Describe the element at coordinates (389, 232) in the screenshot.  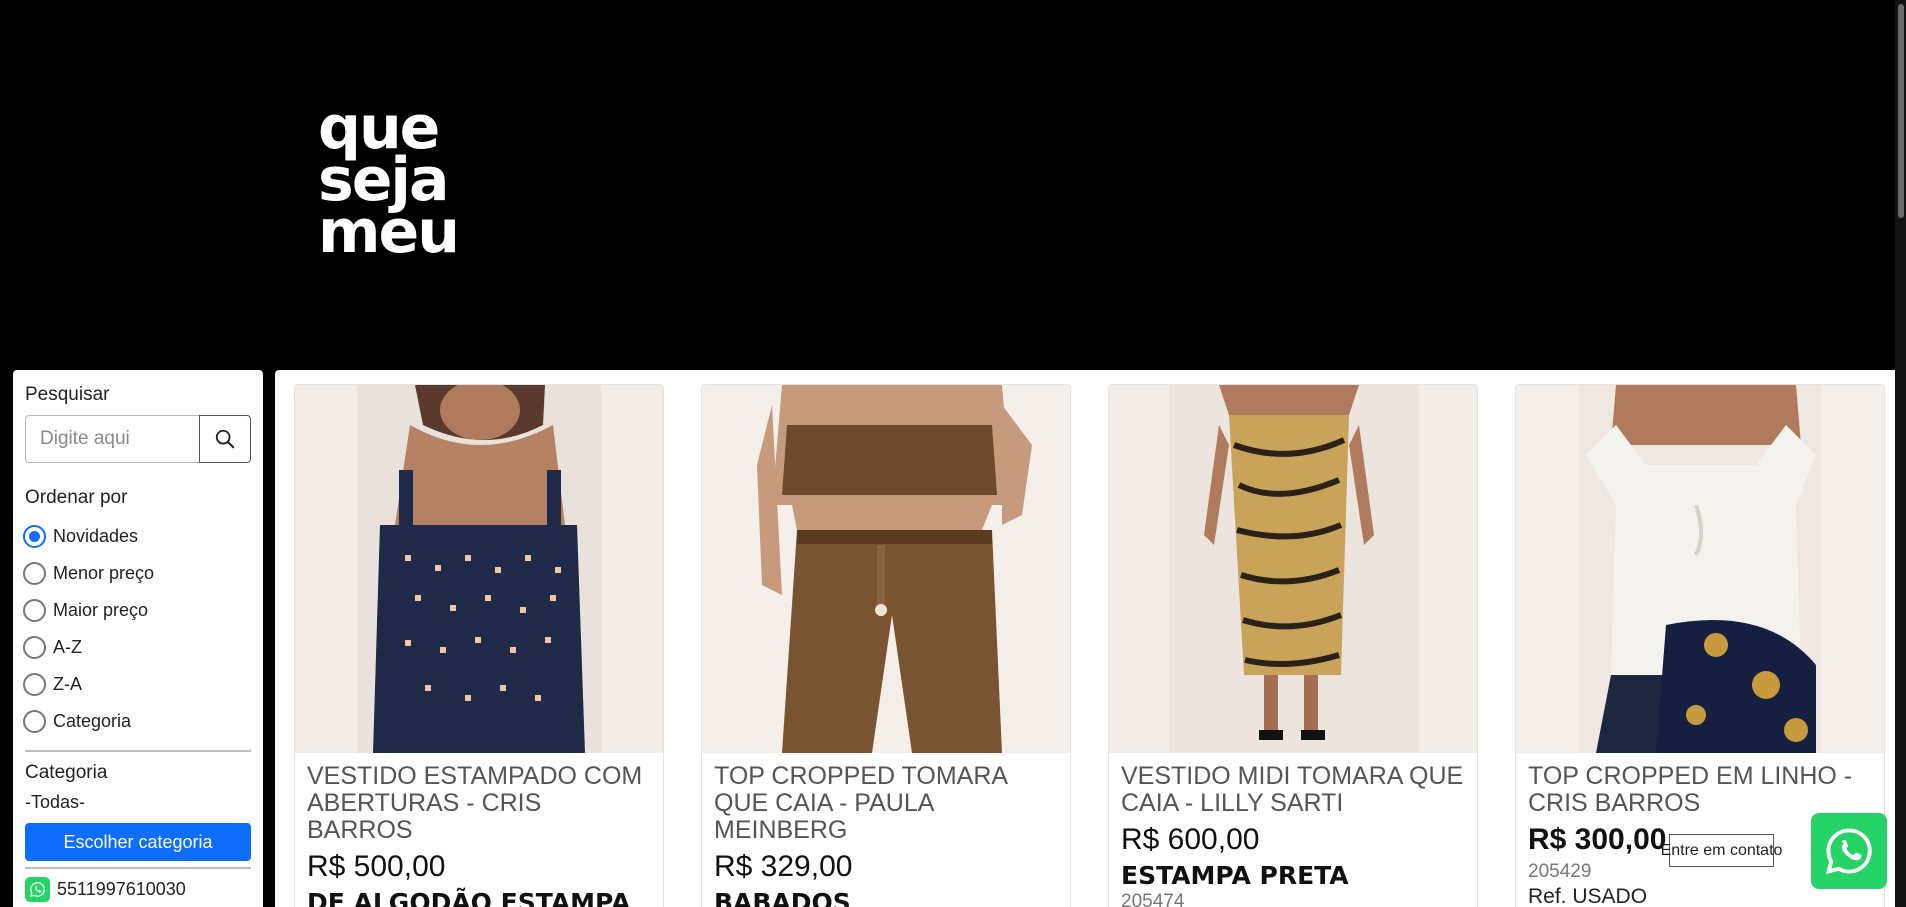
I see `logo-line-3: meu` at that location.